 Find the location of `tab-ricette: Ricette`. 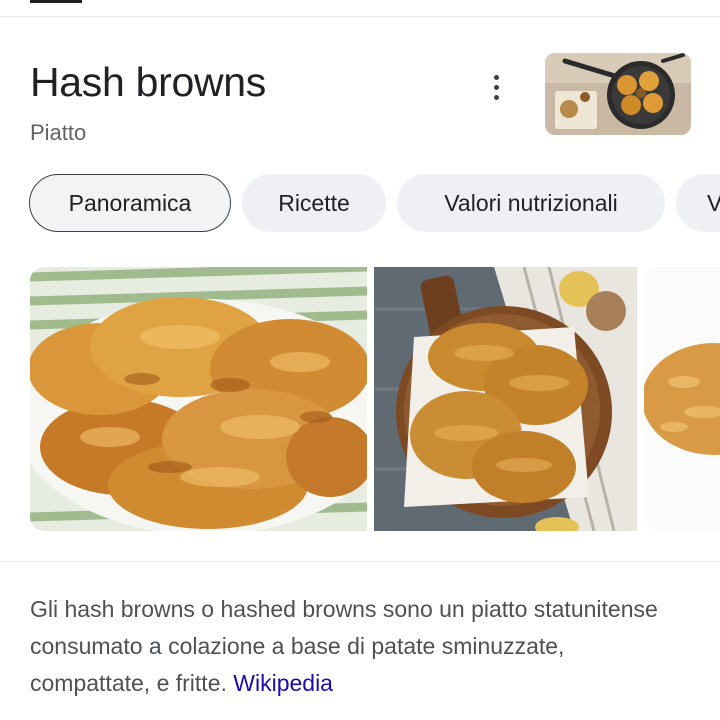

tab-ricette: Ricette is located at coordinates (314, 203).